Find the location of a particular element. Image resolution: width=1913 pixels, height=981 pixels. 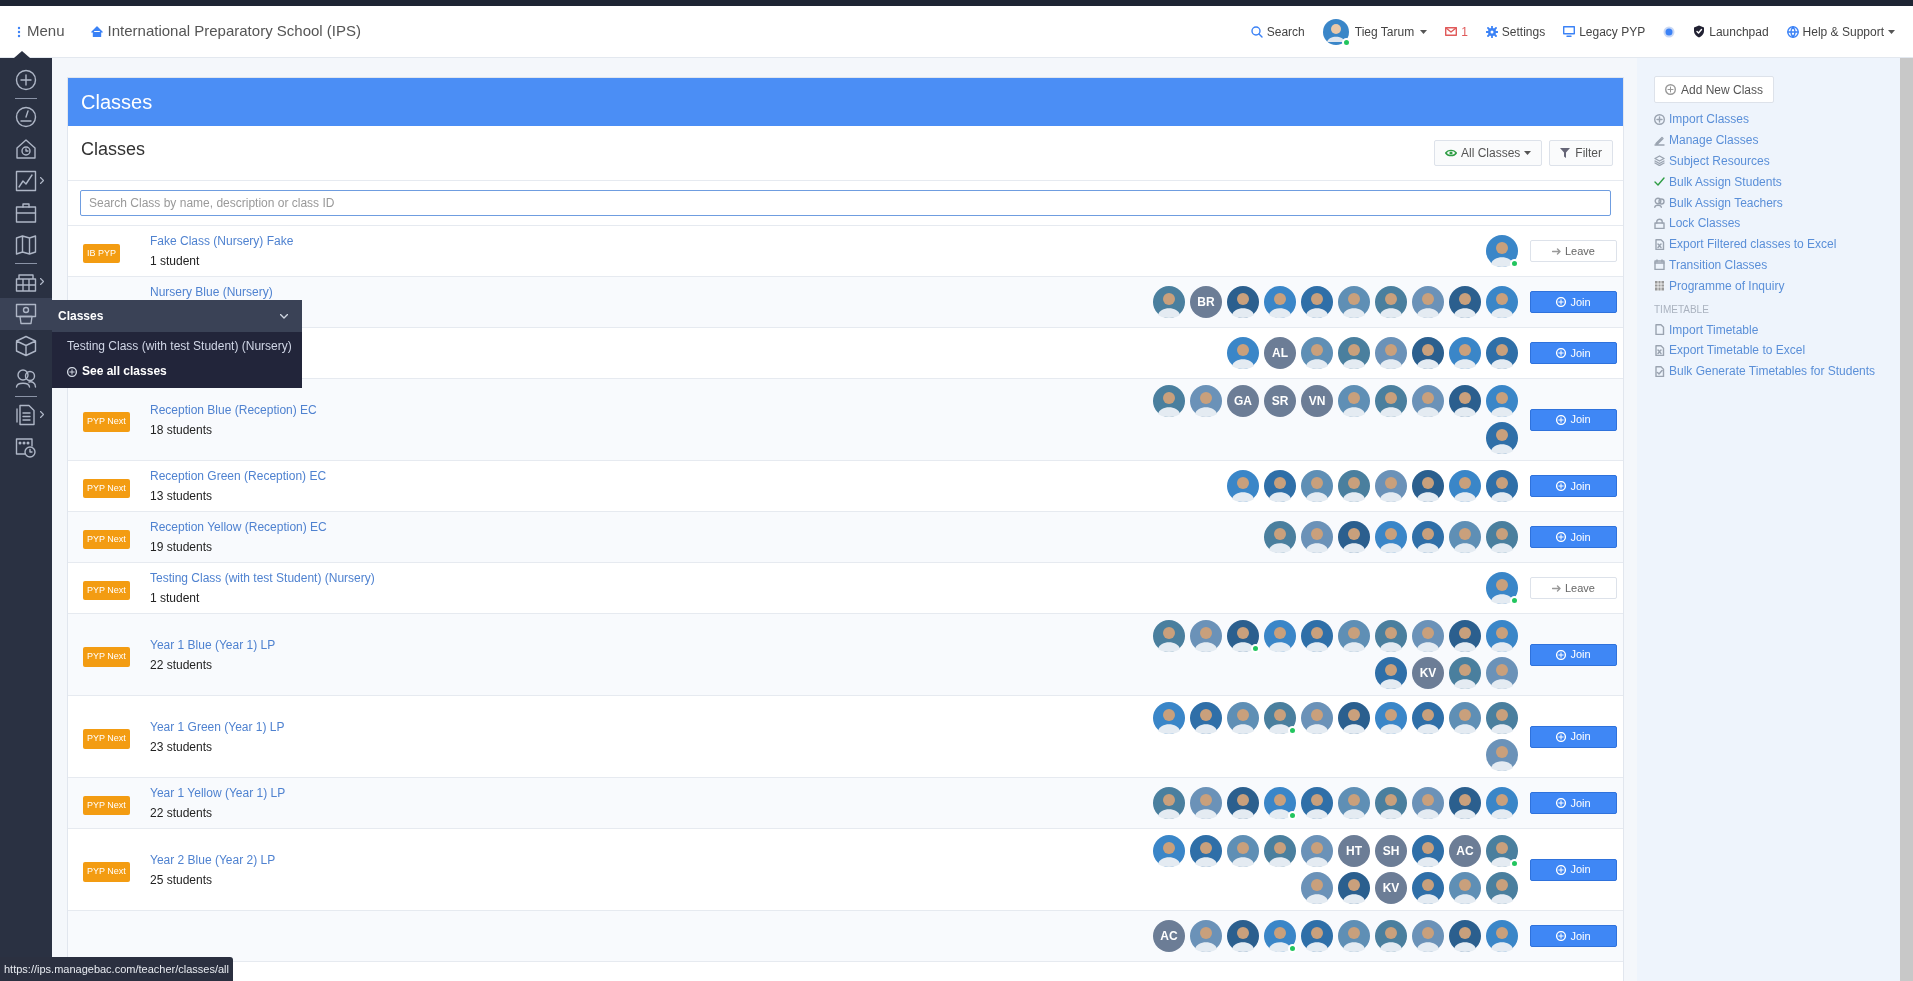

action-link: Export Timetable to Excel is located at coordinates (1777, 350).